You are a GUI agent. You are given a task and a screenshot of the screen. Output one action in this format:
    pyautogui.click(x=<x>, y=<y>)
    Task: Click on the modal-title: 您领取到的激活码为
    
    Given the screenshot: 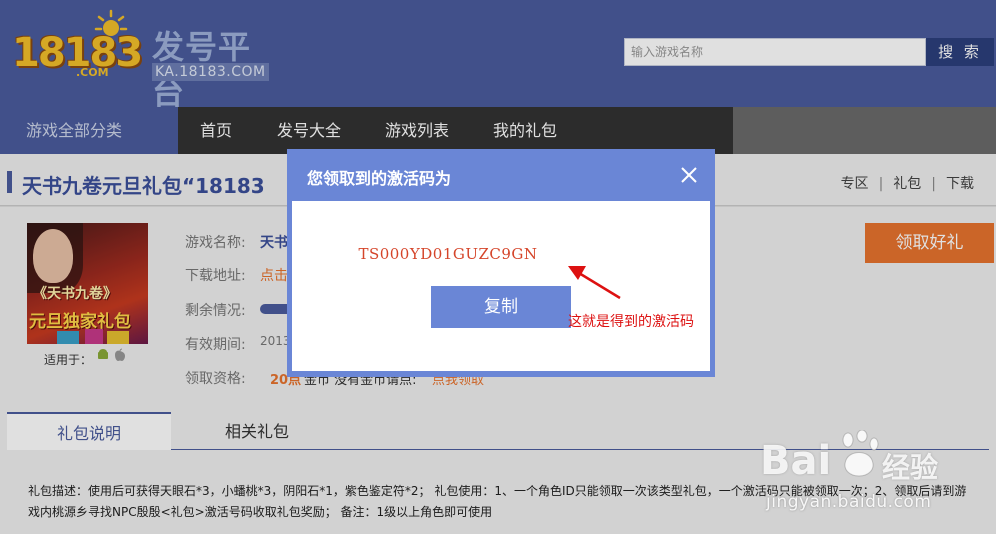 What is the action you would take?
    pyautogui.click(x=379, y=178)
    